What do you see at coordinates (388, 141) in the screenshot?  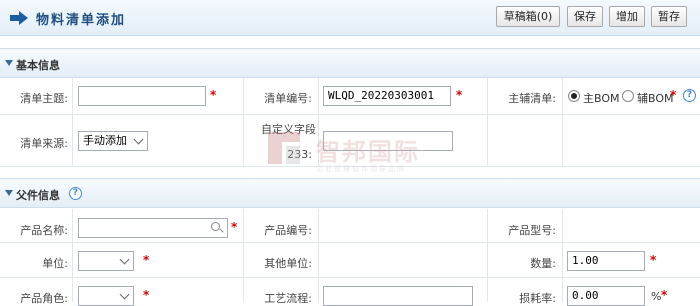 I see `custom-field-input` at bounding box center [388, 141].